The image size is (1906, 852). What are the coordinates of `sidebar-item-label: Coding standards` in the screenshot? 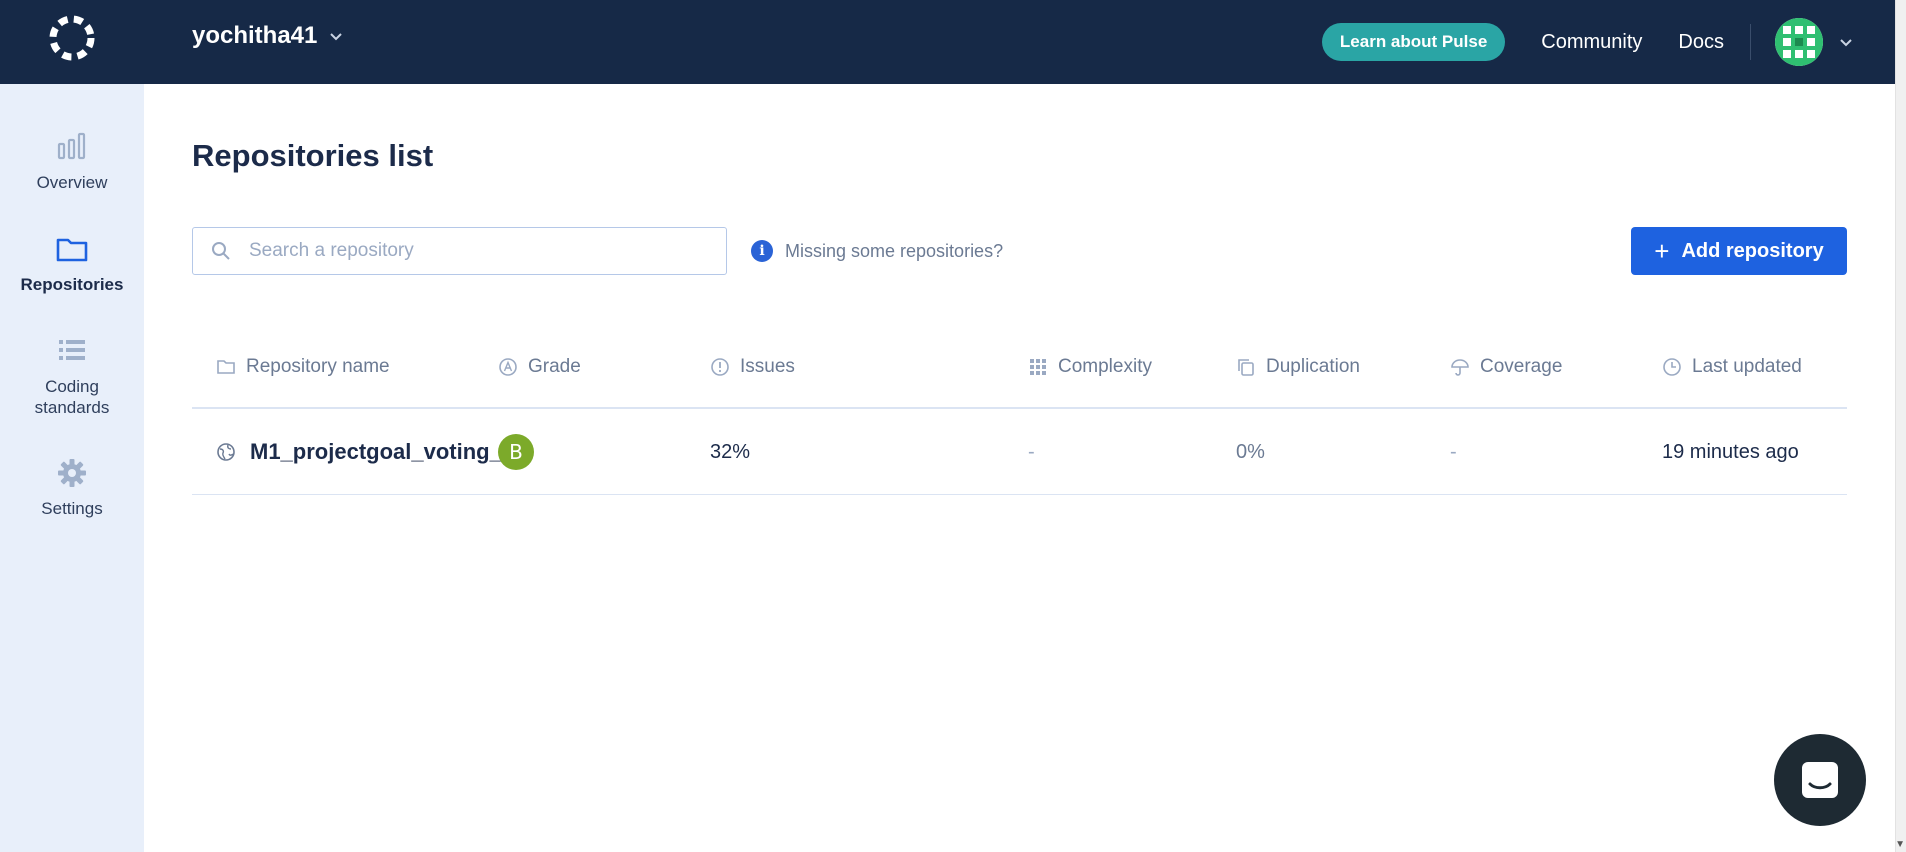 It's located at (72, 397).